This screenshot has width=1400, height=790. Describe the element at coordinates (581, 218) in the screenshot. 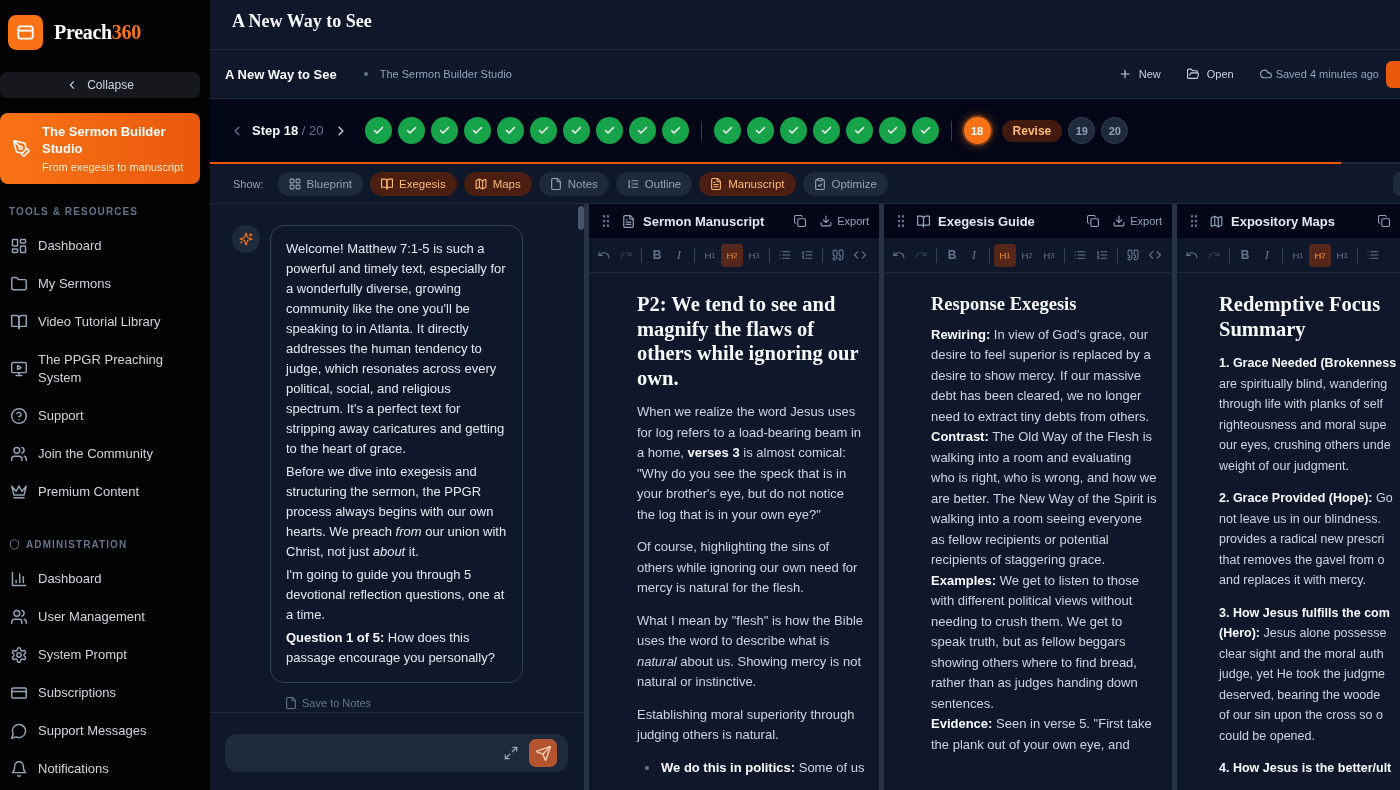

I see `scrollbar-thumb` at that location.